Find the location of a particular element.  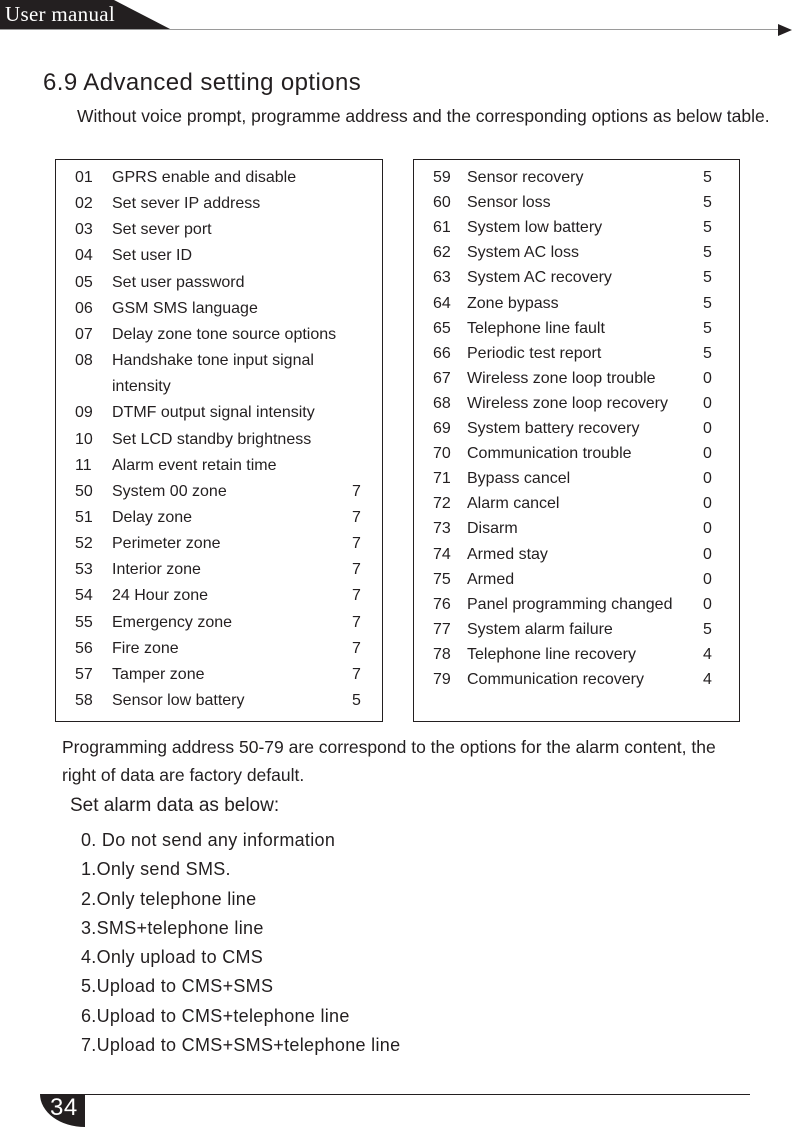

address-number: 50 is located at coordinates (84, 491).